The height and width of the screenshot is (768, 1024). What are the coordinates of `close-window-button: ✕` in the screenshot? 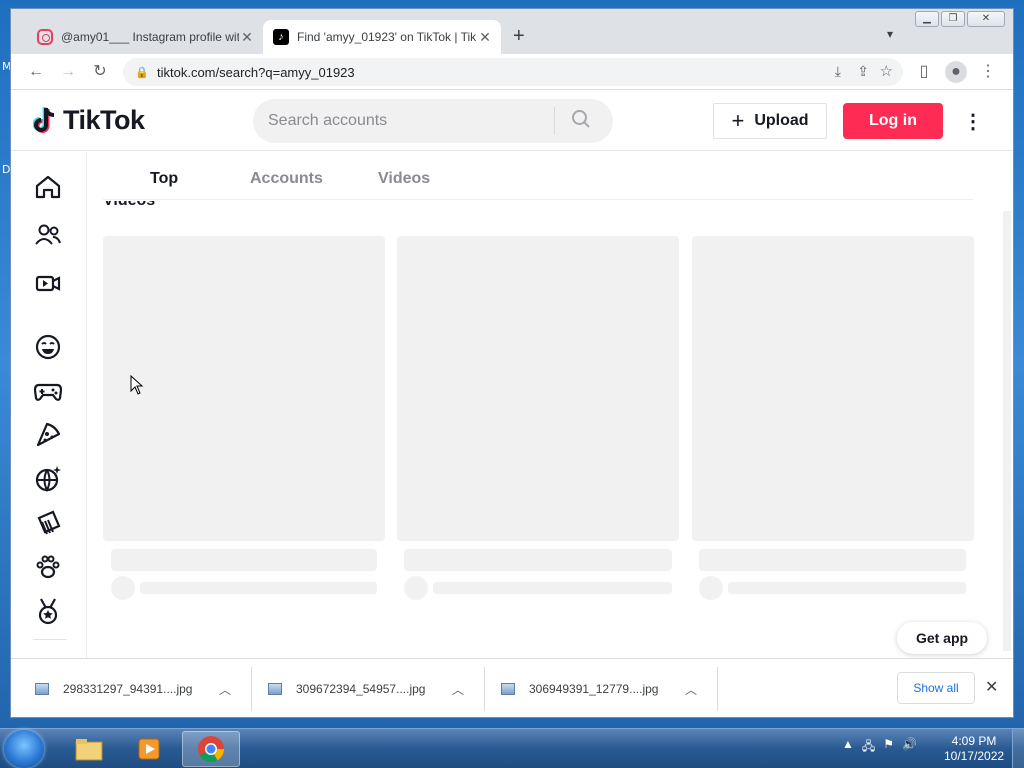 It's located at (986, 19).